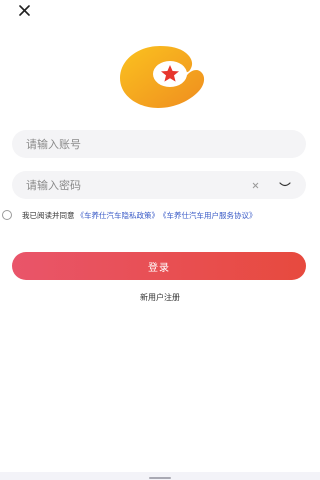 This screenshot has height=480, width=320. I want to click on clear-icon, so click(255, 185).